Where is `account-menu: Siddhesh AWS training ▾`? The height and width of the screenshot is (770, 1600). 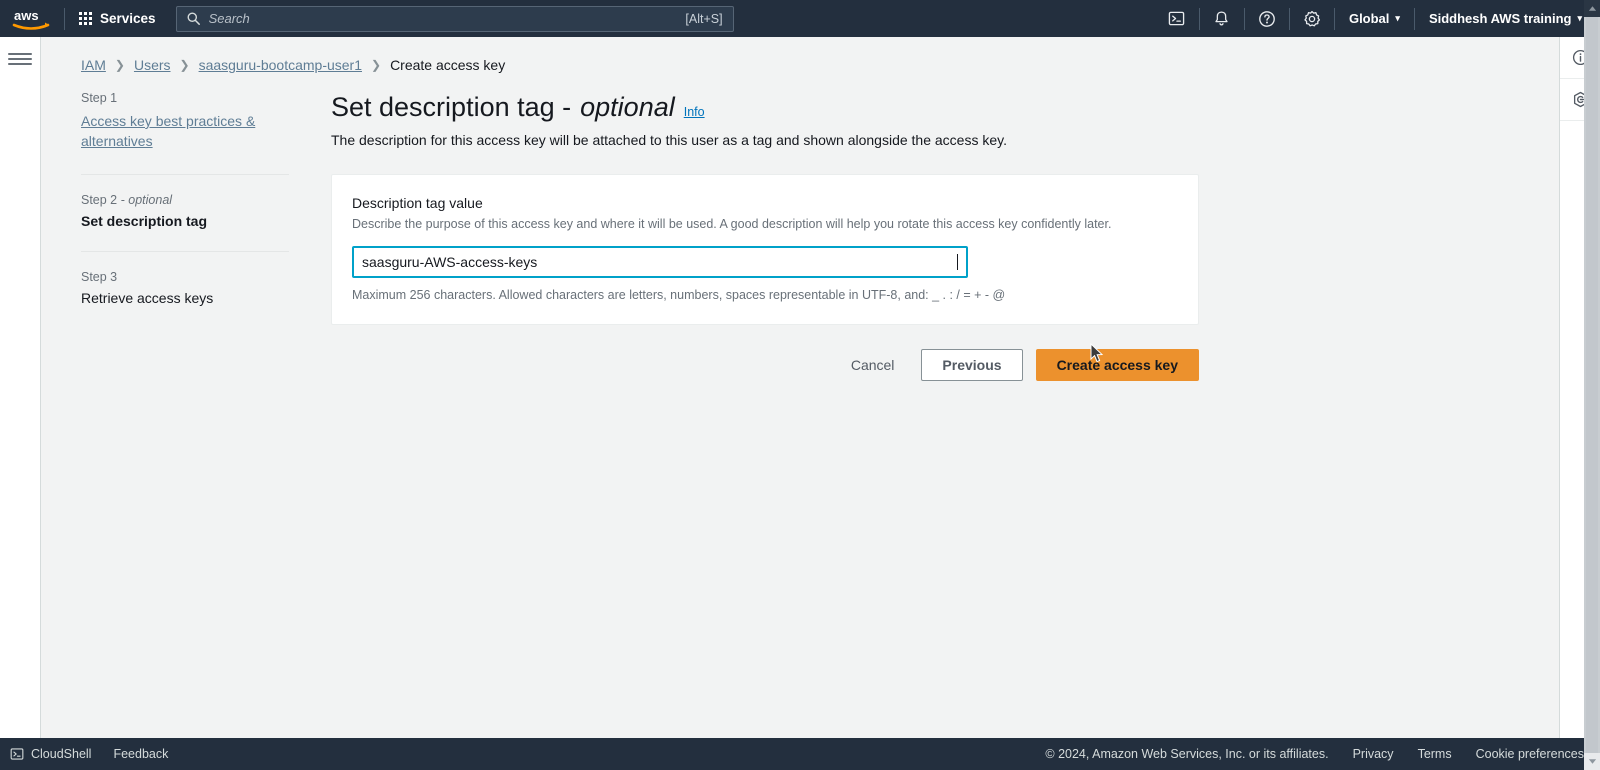 account-menu: Siddhesh AWS training ▾ is located at coordinates (1505, 18).